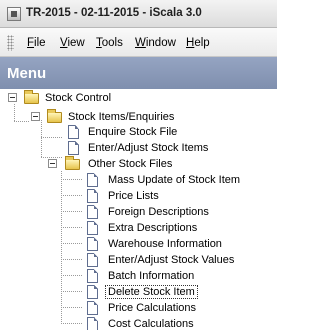  I want to click on tree-node-child: Delete Stock Item, so click(179, 292).